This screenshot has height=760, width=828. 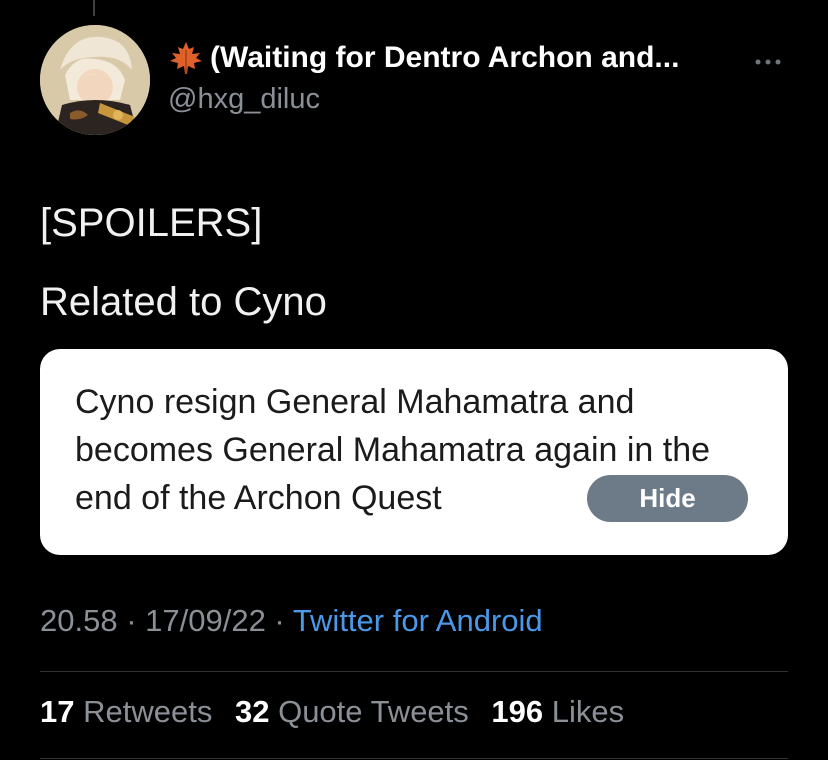 I want to click on retweets-label: Retweets, so click(x=148, y=711).